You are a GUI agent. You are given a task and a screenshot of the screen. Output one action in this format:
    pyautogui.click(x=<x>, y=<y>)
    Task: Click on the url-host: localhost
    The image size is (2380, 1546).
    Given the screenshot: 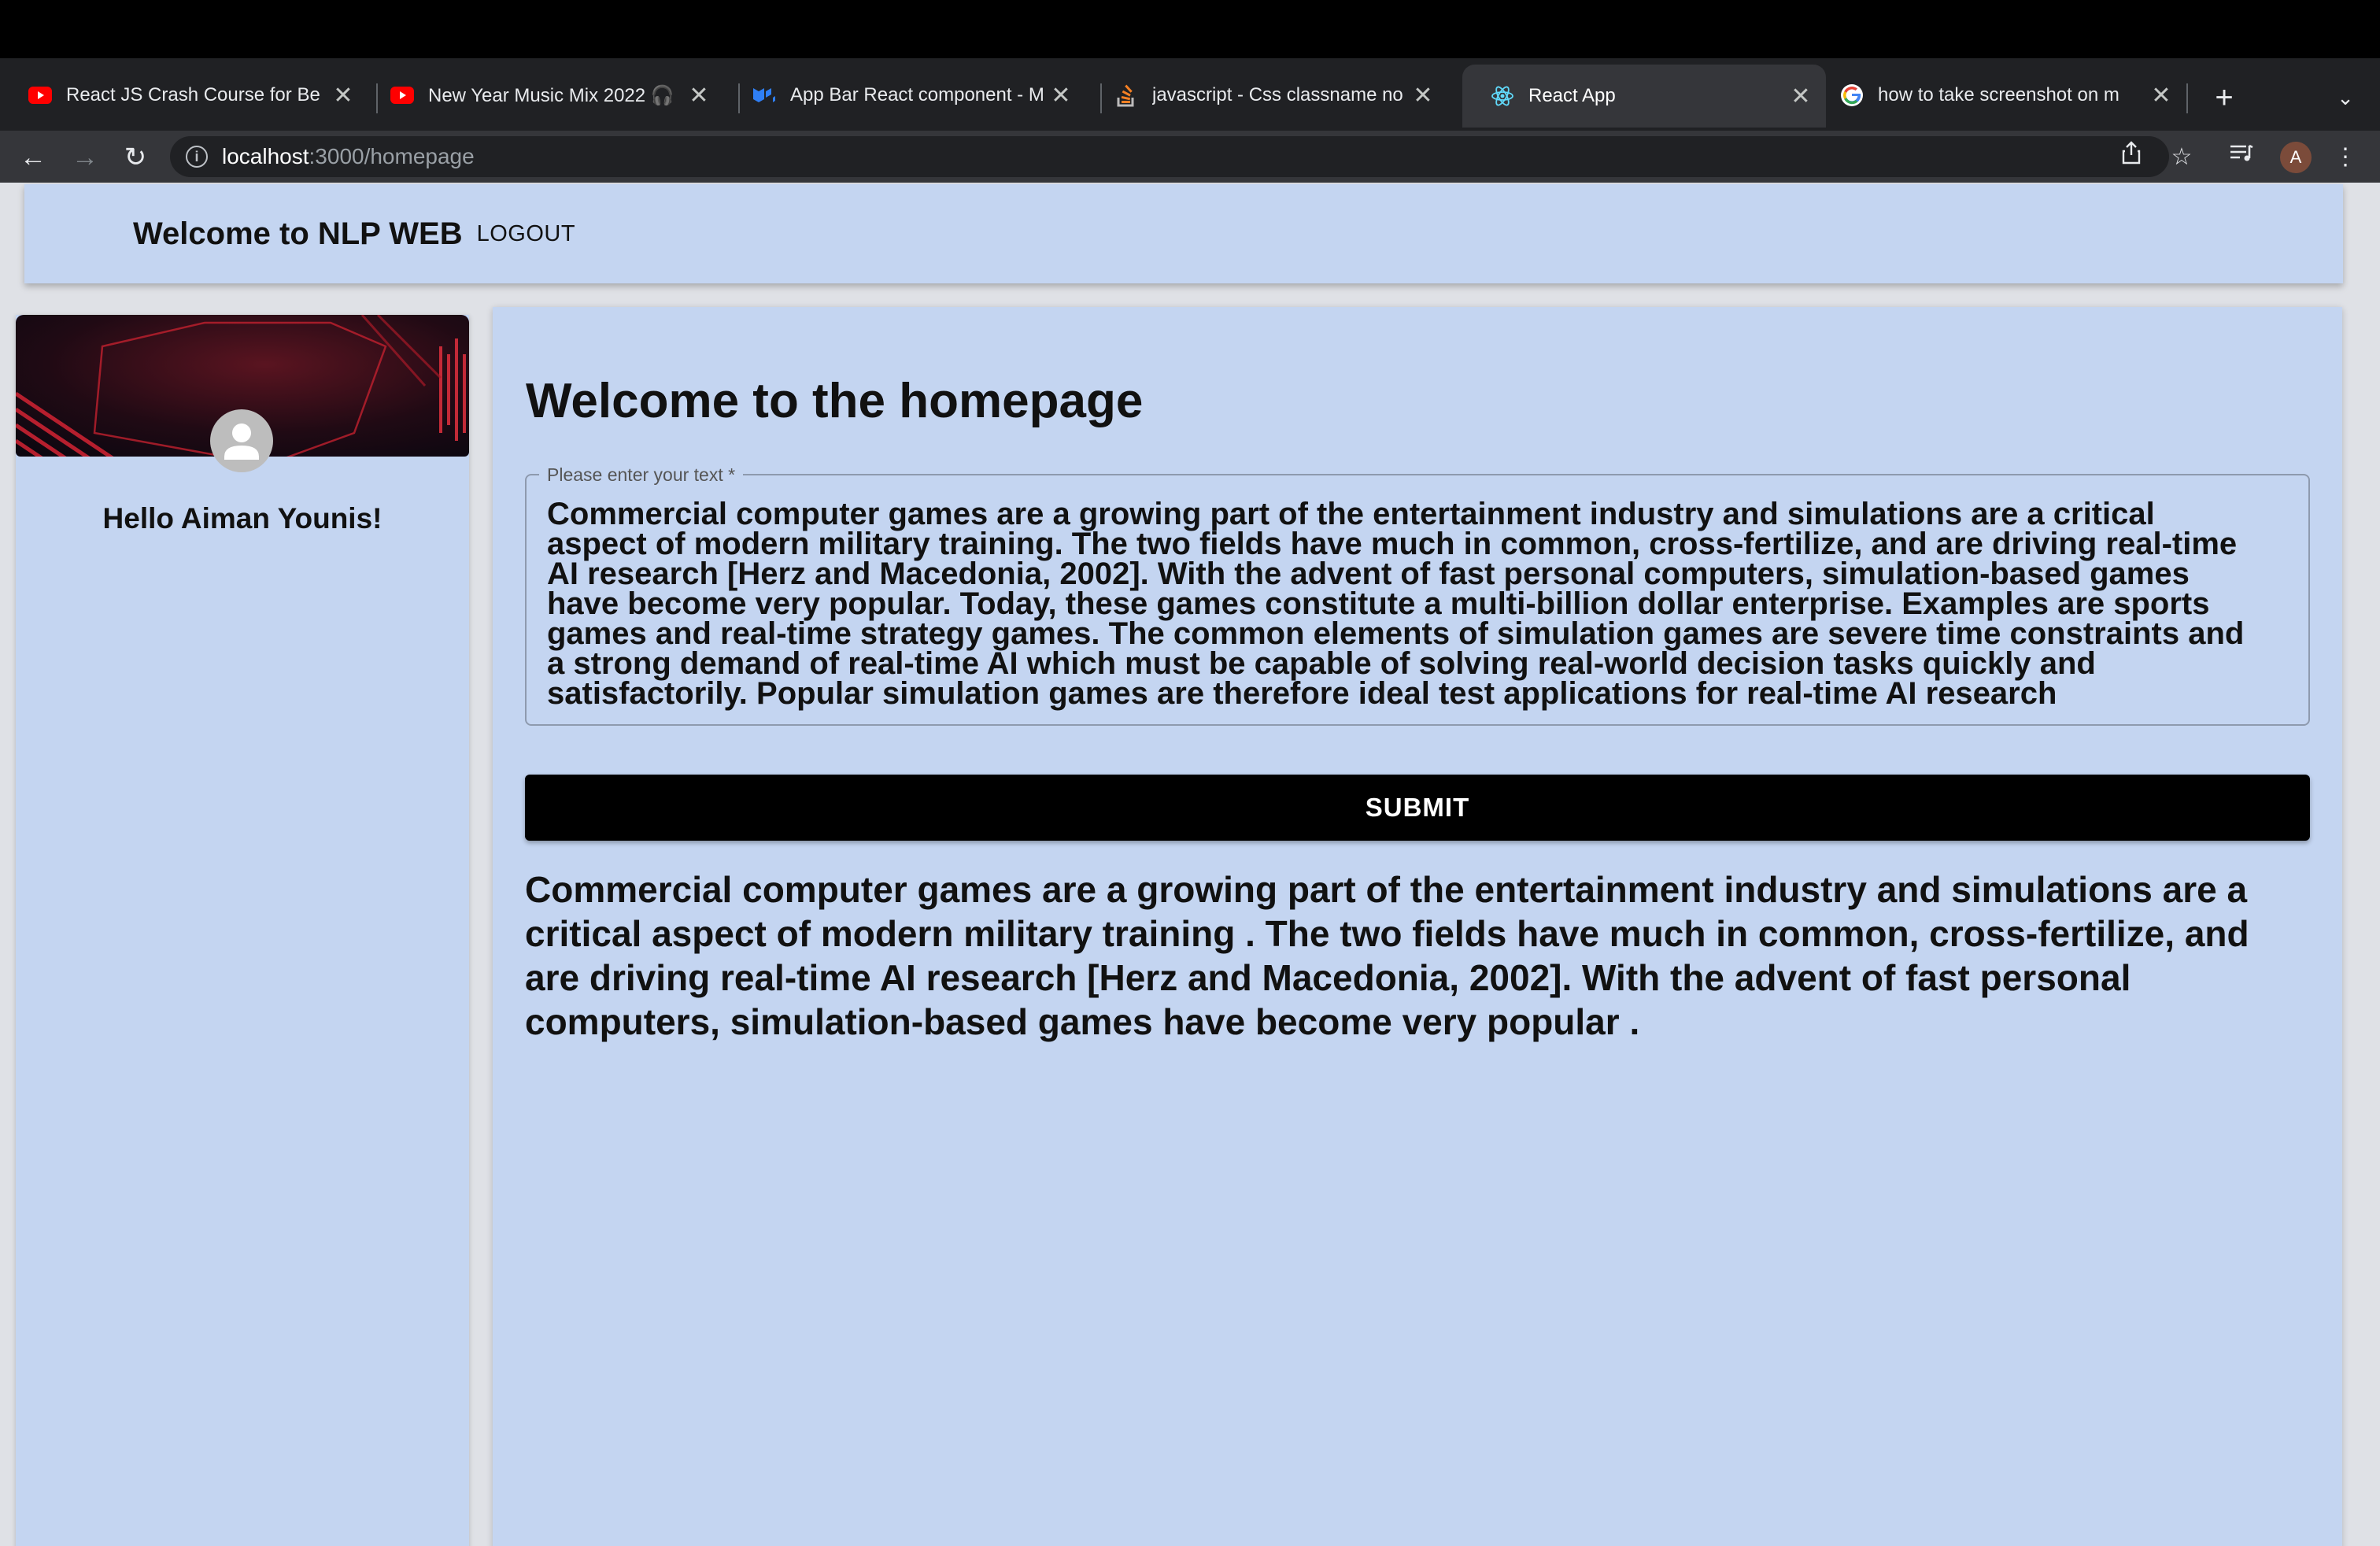 What is the action you would take?
    pyautogui.click(x=265, y=156)
    